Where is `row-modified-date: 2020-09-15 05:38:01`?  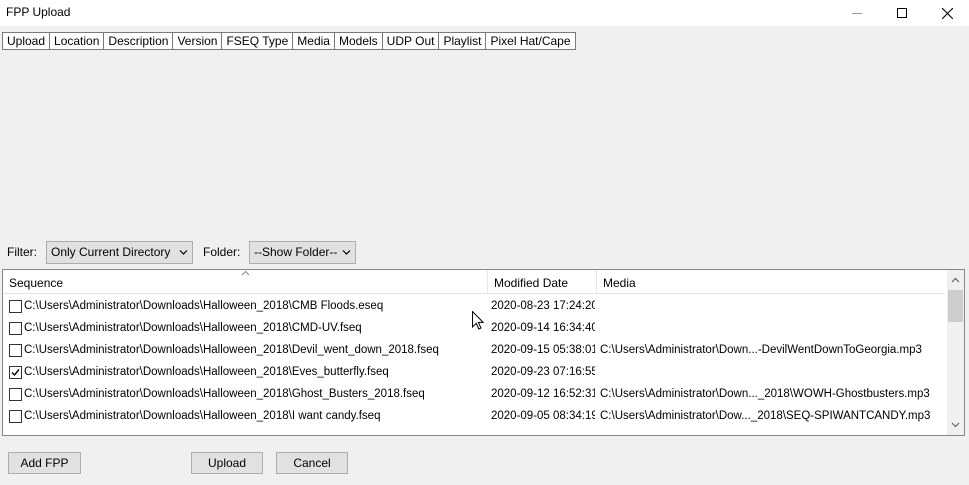 row-modified-date: 2020-09-15 05:38:01 is located at coordinates (543, 350).